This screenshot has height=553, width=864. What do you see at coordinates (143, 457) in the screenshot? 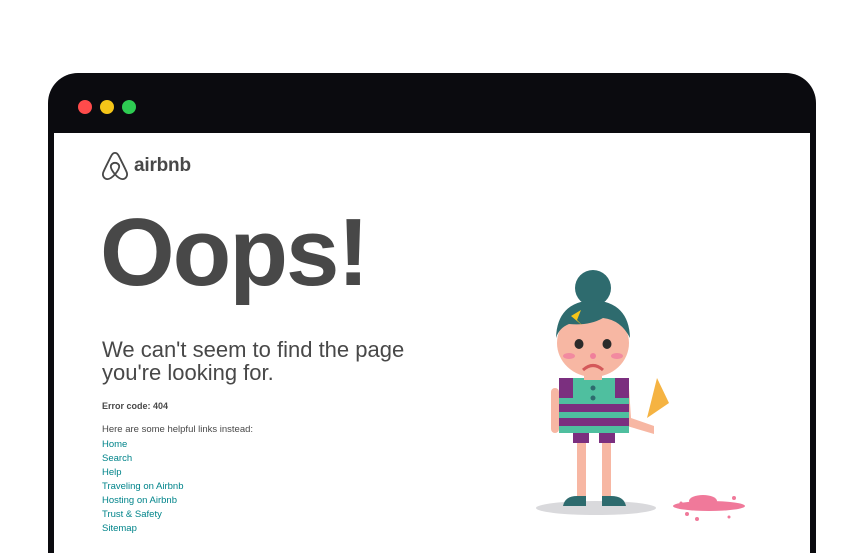
I see `list-item: Search` at bounding box center [143, 457].